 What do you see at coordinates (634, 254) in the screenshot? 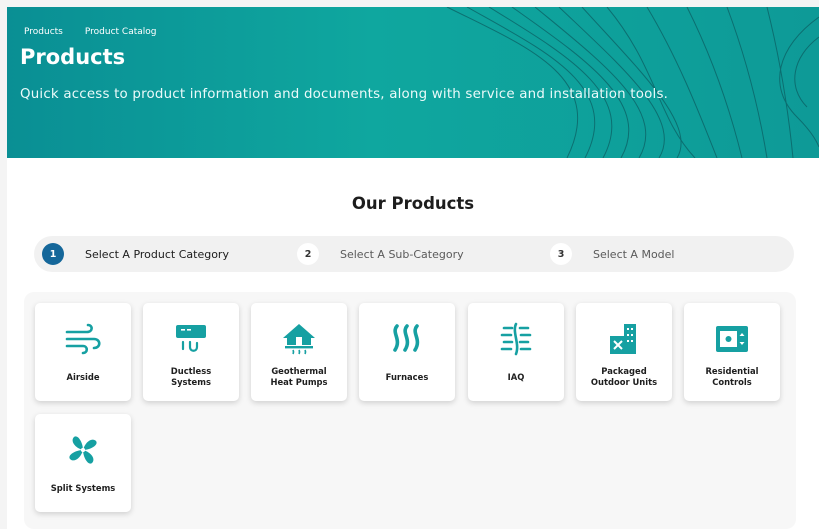
I see `step-label: Select A Model` at bounding box center [634, 254].